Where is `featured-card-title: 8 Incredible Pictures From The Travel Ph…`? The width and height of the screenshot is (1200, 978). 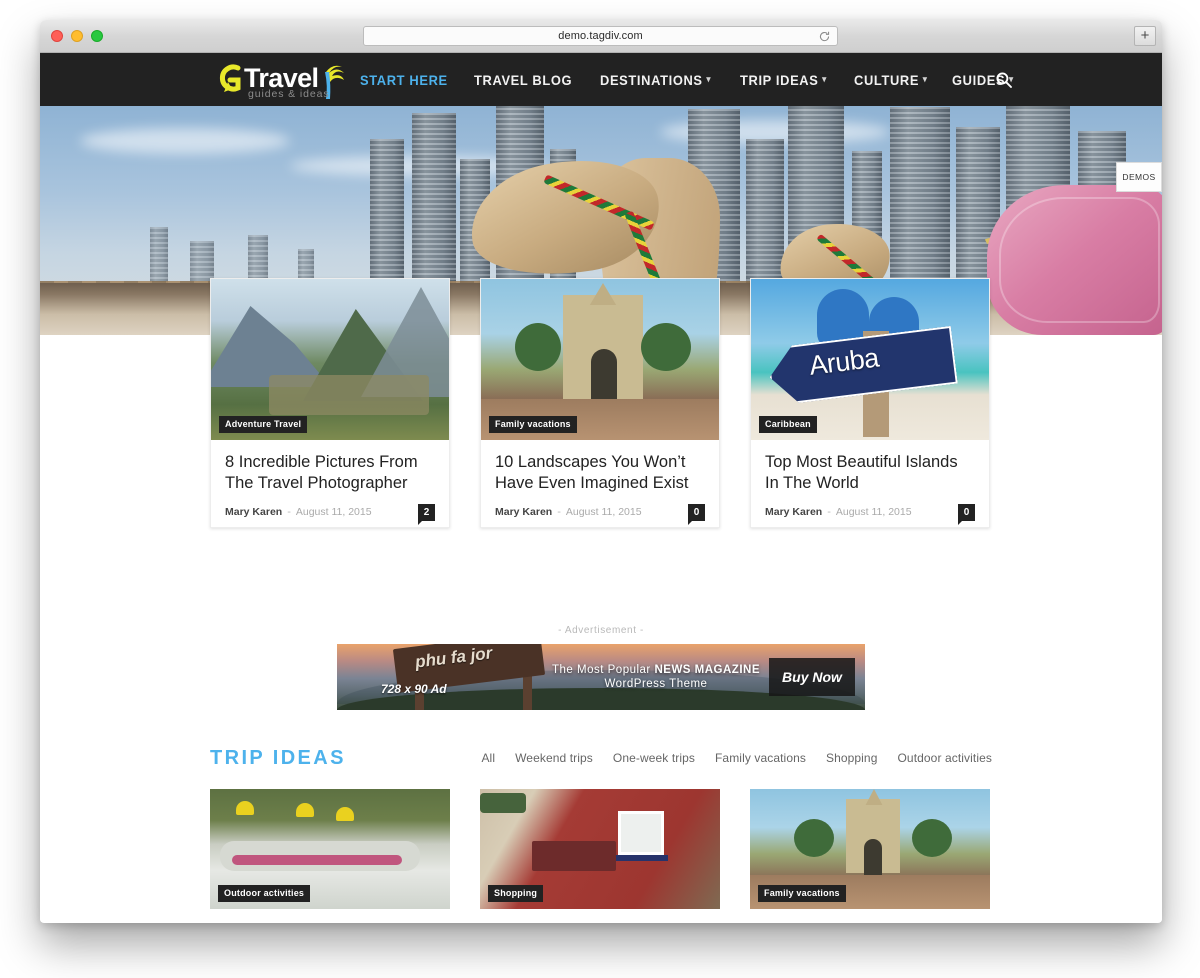
featured-card-title: 8 Incredible Pictures From The Travel Ph… is located at coordinates (330, 473).